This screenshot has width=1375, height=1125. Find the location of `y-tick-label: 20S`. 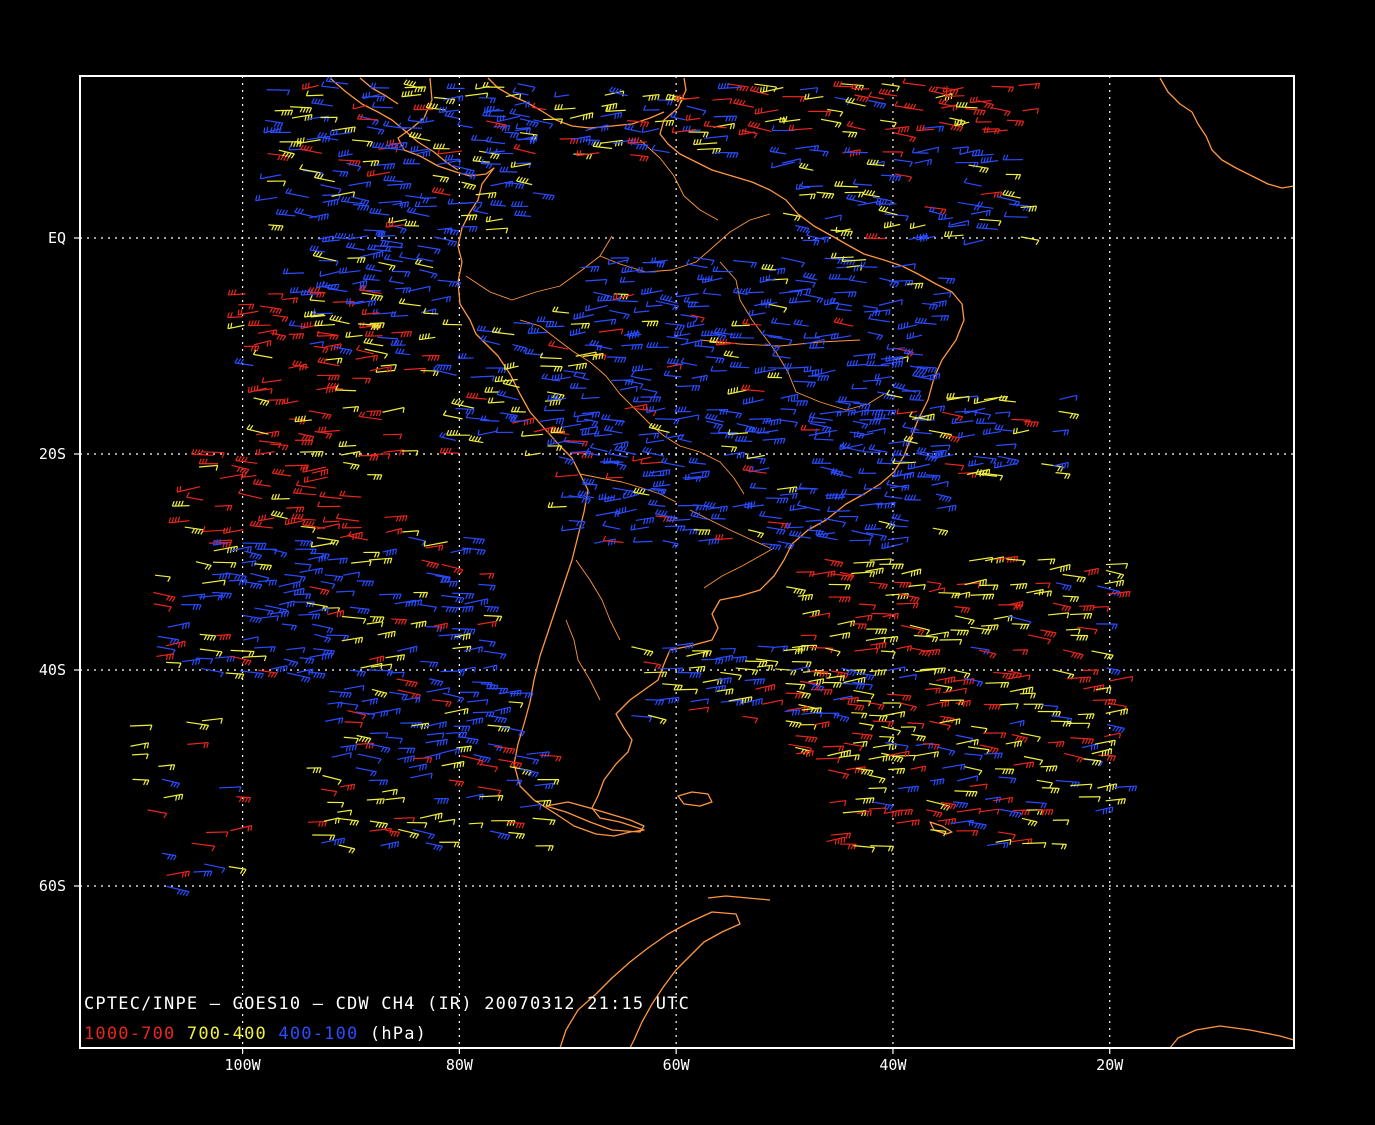

y-tick-label: 20S is located at coordinates (52, 454).